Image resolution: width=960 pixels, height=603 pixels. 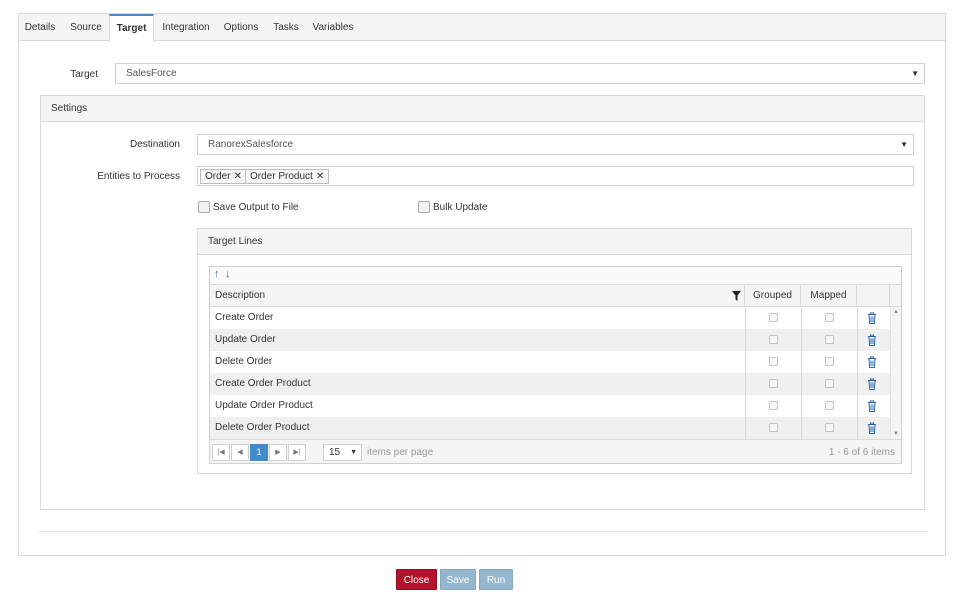 What do you see at coordinates (424, 207) in the screenshot?
I see `bulk-update-checkbox` at bounding box center [424, 207].